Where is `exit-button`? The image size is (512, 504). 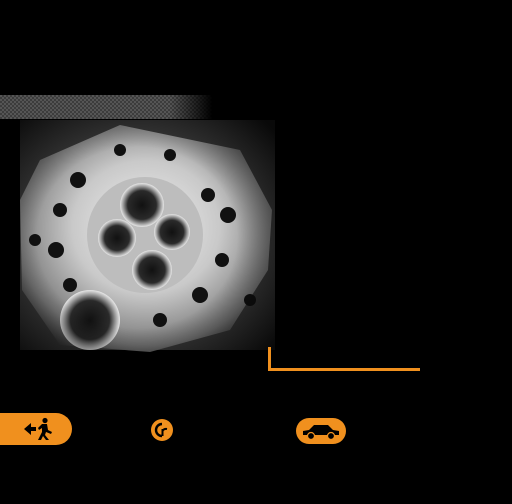 exit-button is located at coordinates (36, 429).